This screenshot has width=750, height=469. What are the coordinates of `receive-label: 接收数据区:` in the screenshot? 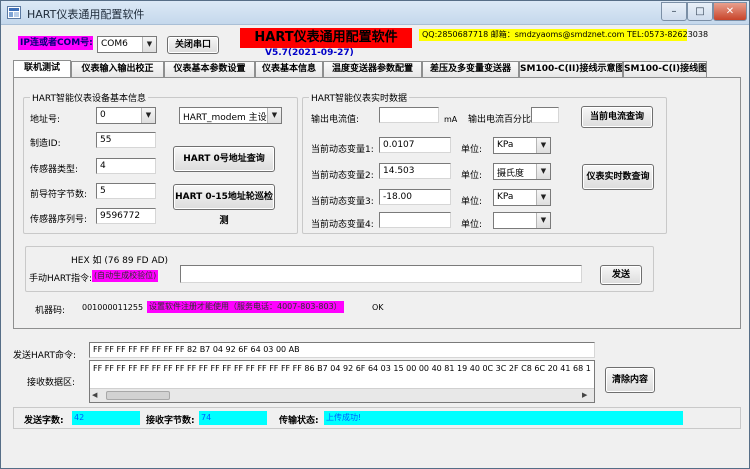 It's located at (51, 383).